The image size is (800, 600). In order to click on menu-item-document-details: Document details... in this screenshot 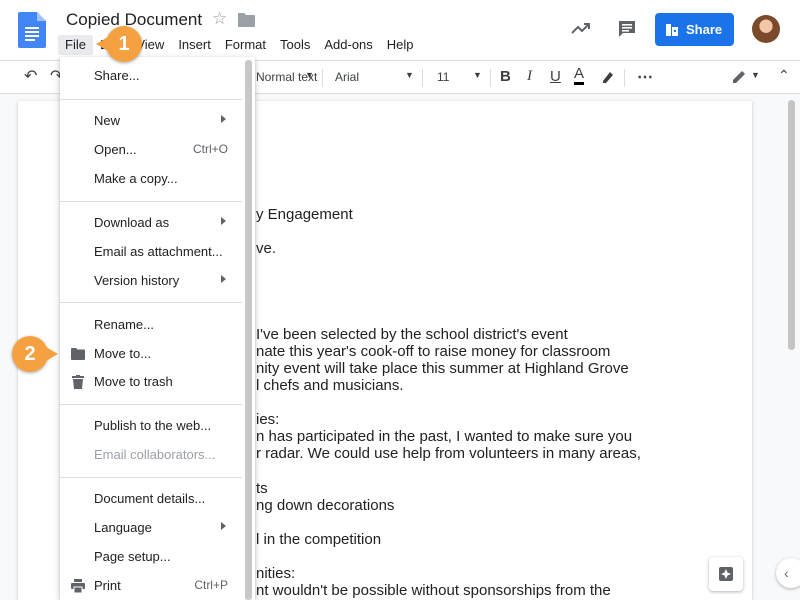, I will do `click(150, 499)`.